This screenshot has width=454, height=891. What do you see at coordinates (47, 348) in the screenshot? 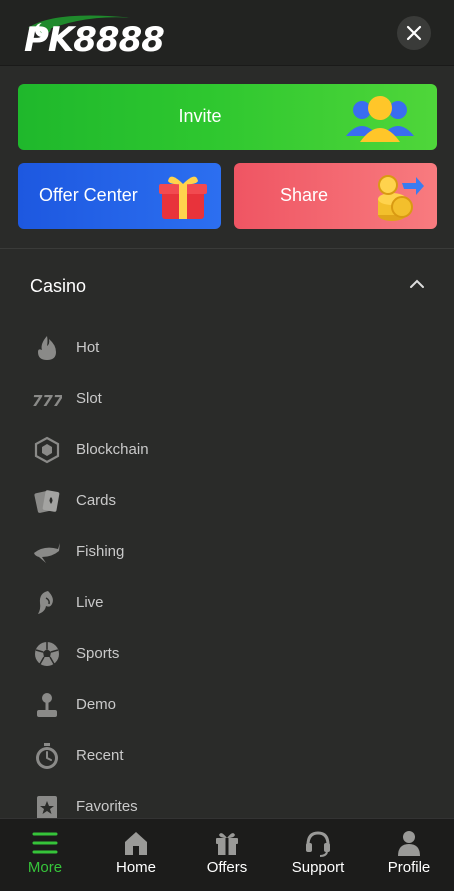
I see `flame-icon` at bounding box center [47, 348].